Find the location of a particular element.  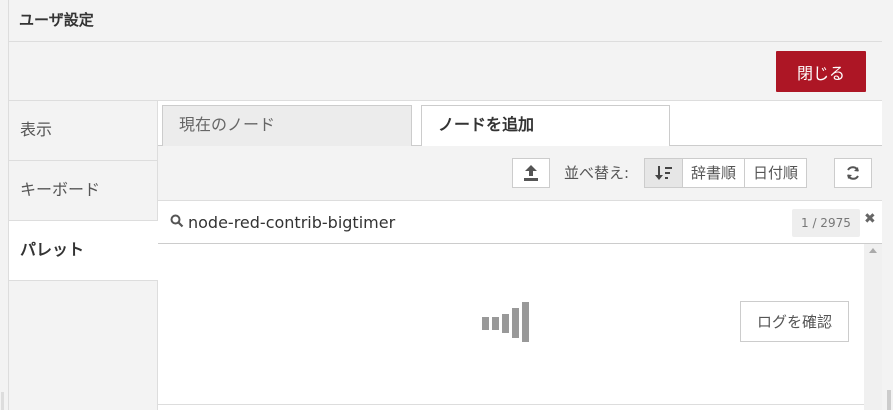

dialog-title: ユーザ設定 is located at coordinates (56, 20).